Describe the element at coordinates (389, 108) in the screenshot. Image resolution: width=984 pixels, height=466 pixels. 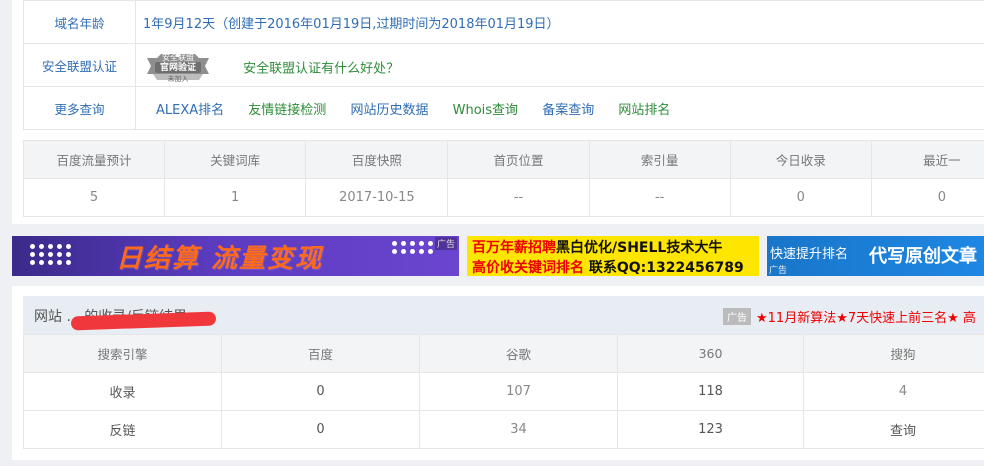
I see `site-history-link: 网站历史数据` at that location.